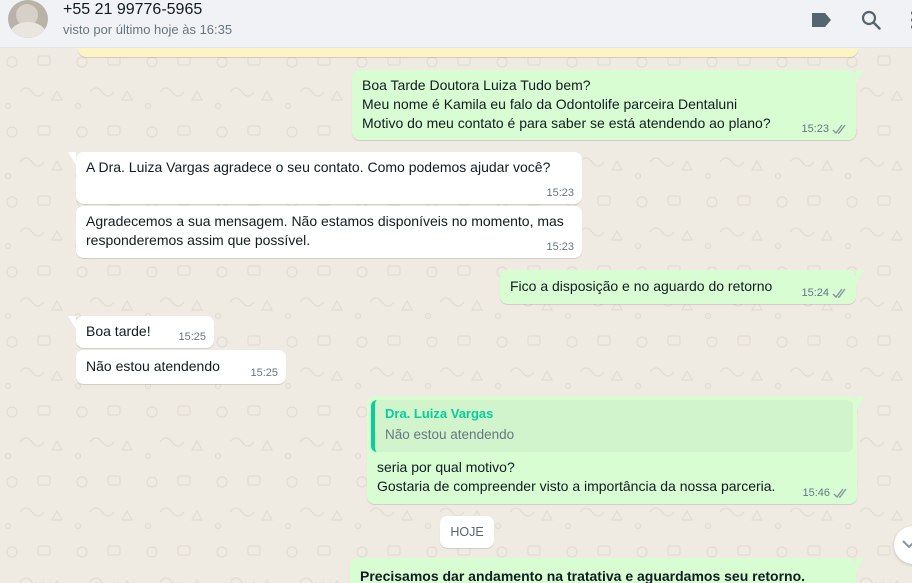 Image resolution: width=912 pixels, height=583 pixels. I want to click on previous-message-edge, so click(468, 52).